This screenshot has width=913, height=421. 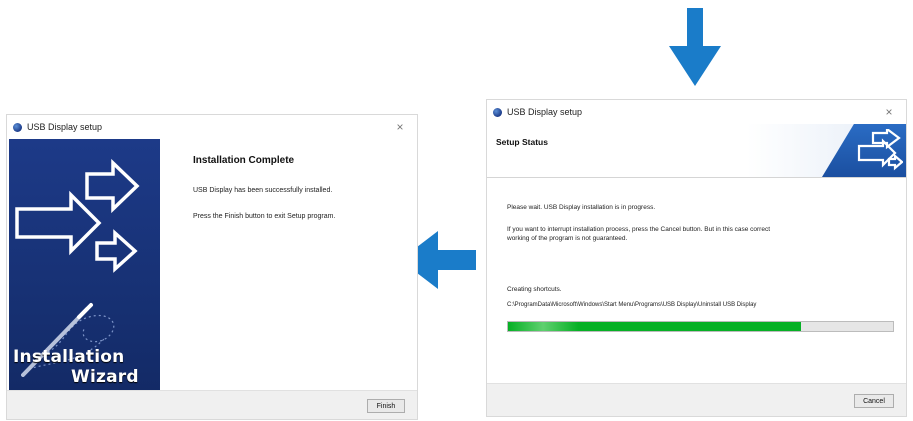 I want to click on installation-wizard-banner: Installation Wizard, so click(x=84, y=265).